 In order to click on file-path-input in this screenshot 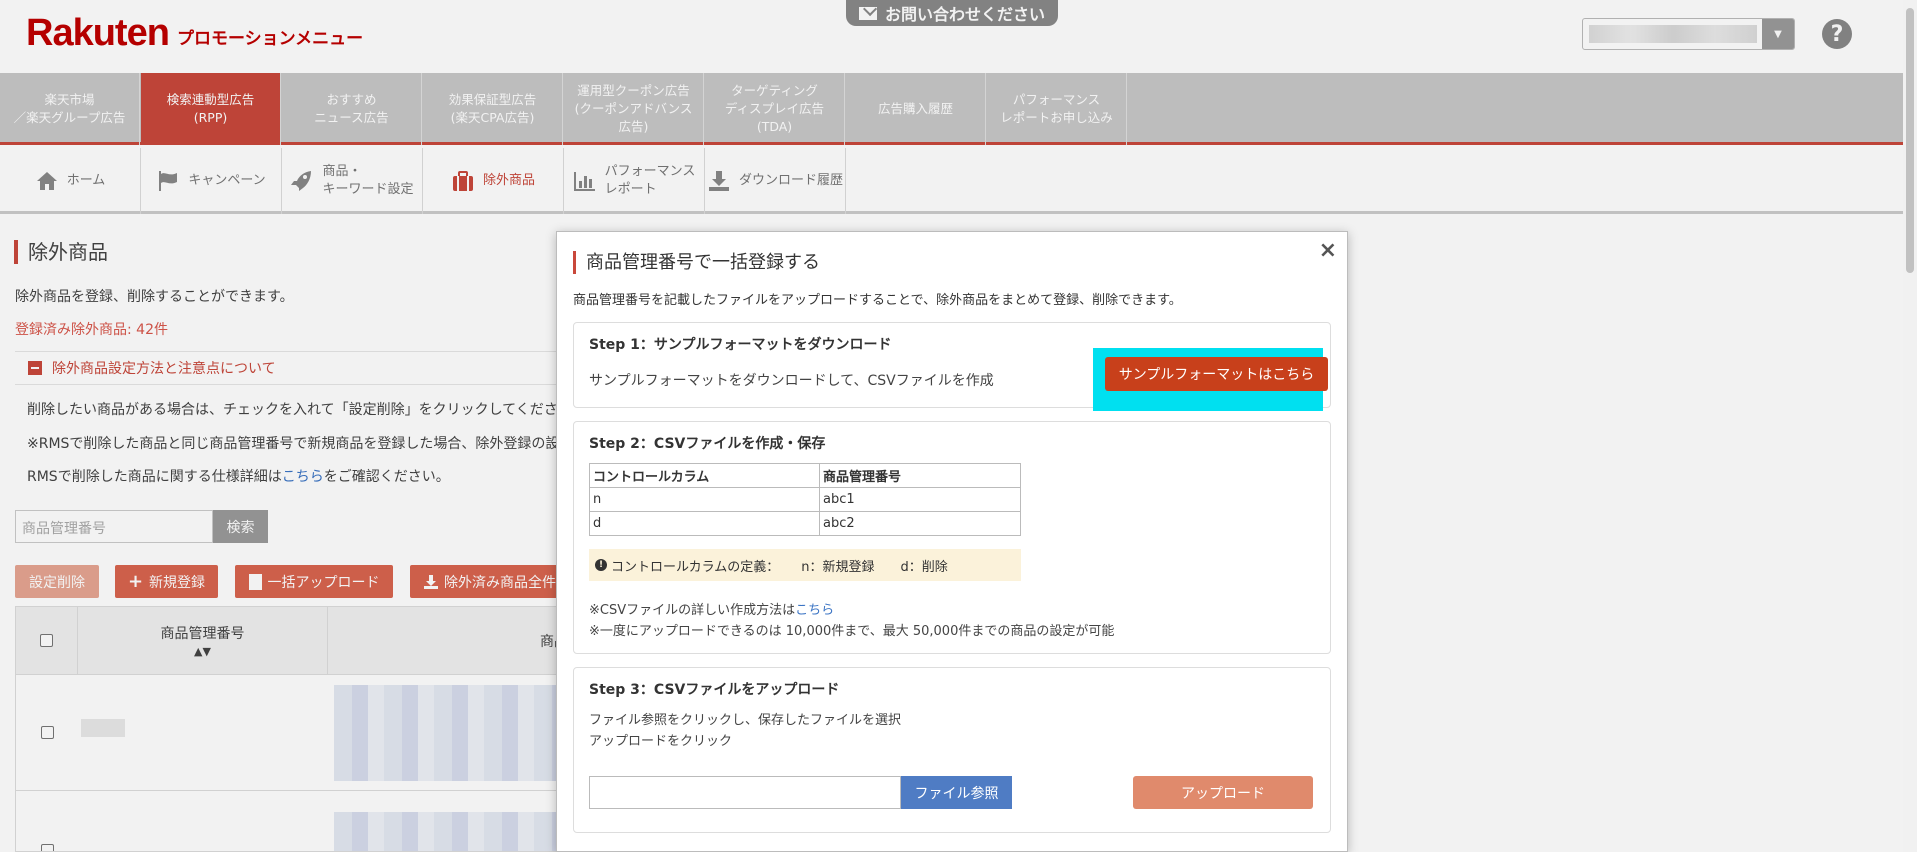, I will do `click(745, 792)`.